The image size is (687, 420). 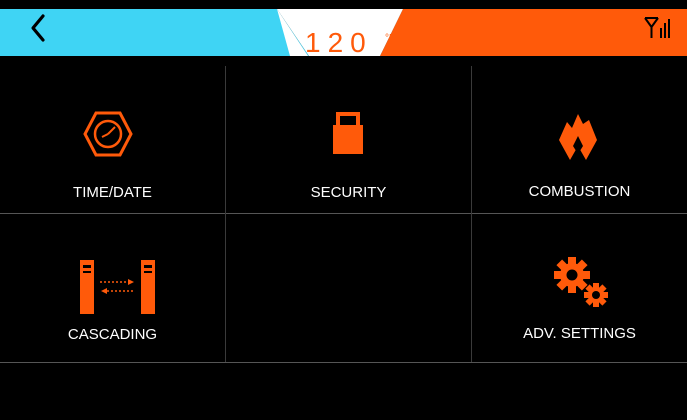 I want to click on security-tile: SECURITY, so click(x=348, y=139).